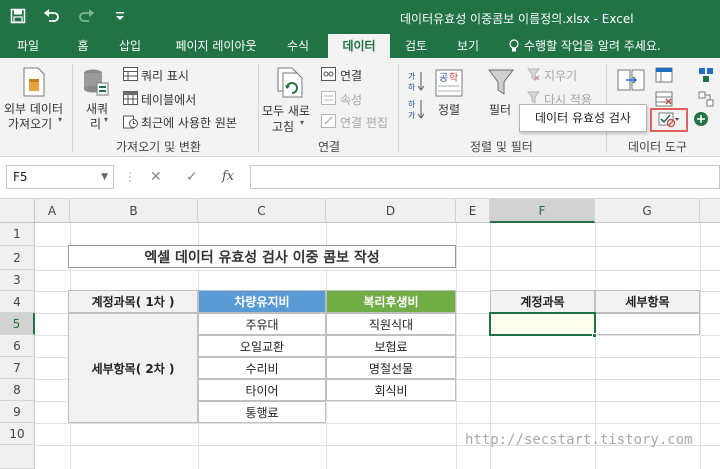 This screenshot has height=469, width=720. What do you see at coordinates (262, 211) in the screenshot?
I see `column-header-c: C` at bounding box center [262, 211].